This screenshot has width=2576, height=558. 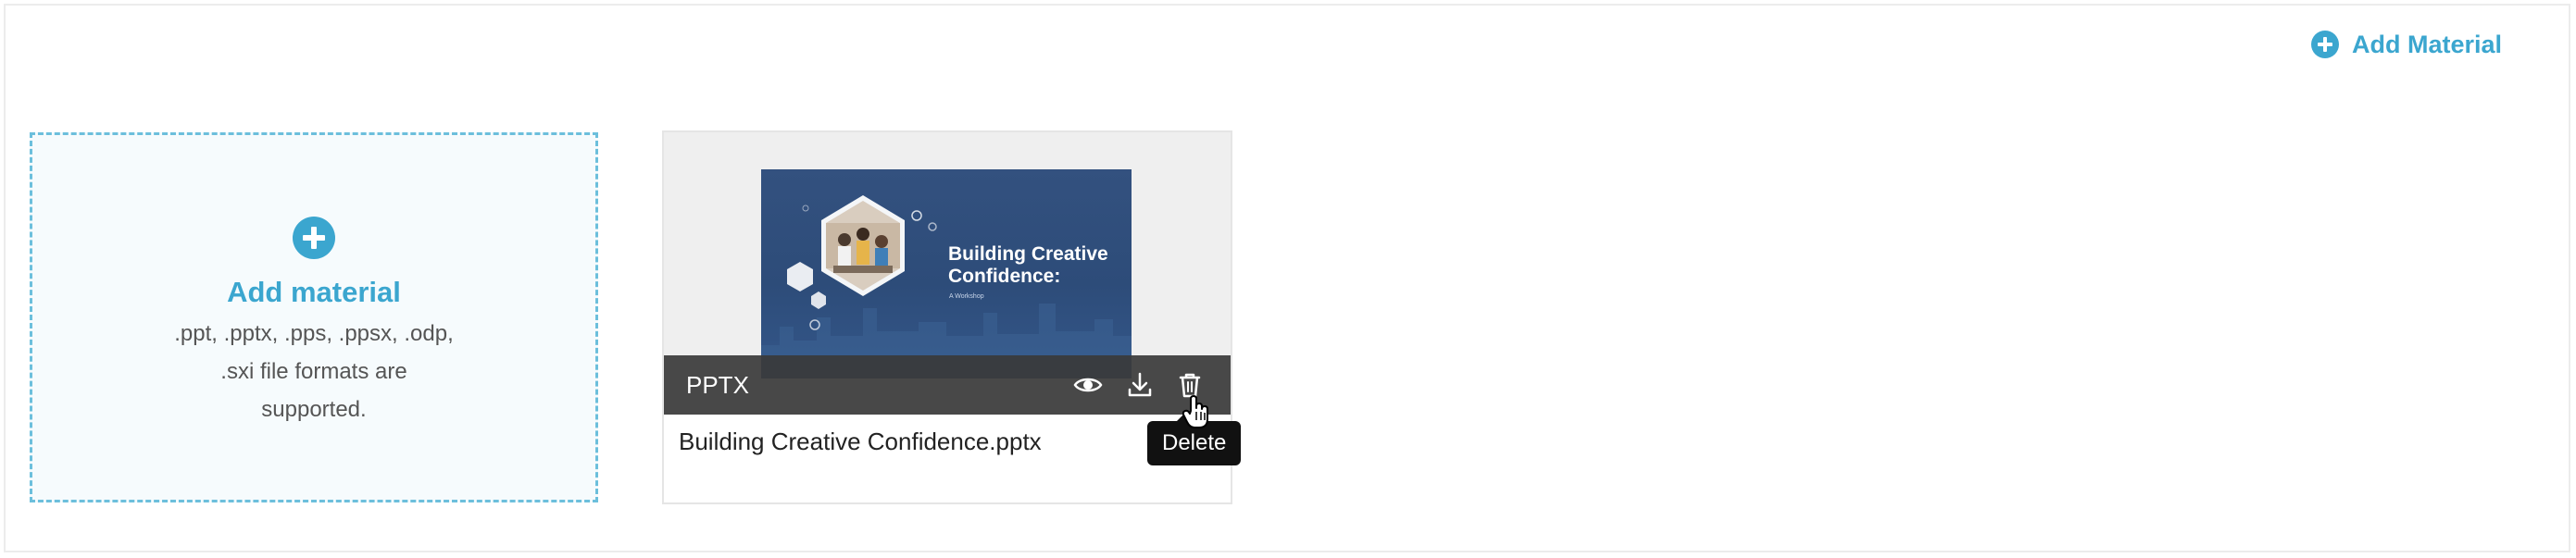 What do you see at coordinates (2427, 44) in the screenshot?
I see `add-material-label: Add Material` at bounding box center [2427, 44].